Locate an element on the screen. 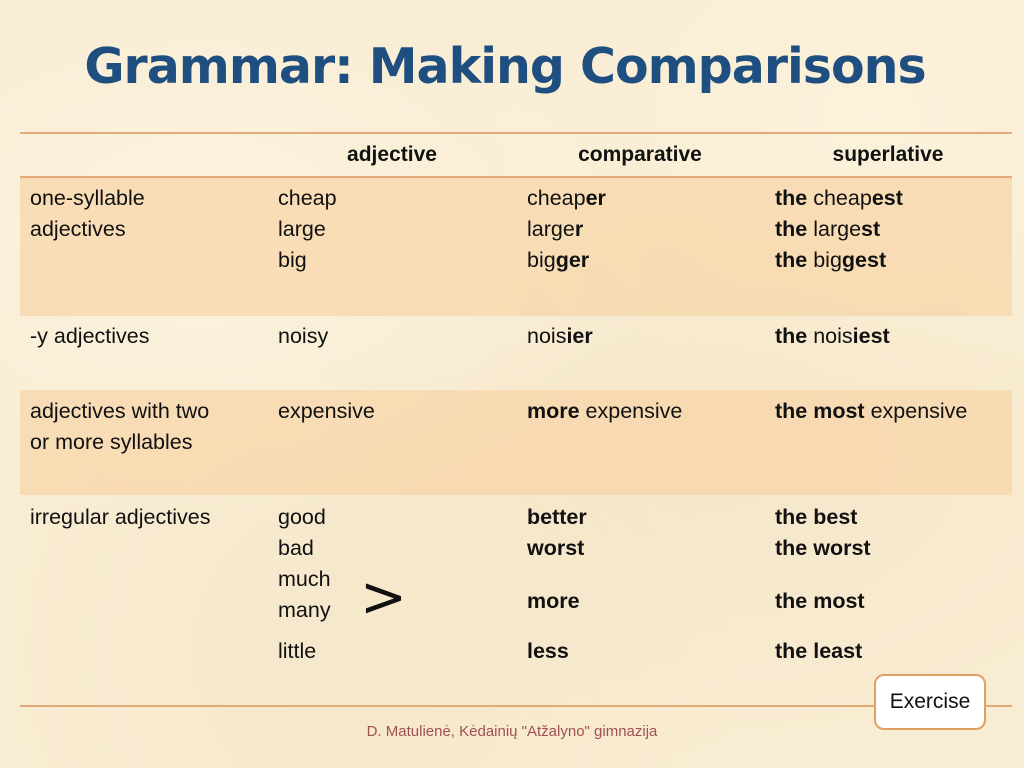 The height and width of the screenshot is (768, 1024). emphasis-text: est is located at coordinates (887, 198).